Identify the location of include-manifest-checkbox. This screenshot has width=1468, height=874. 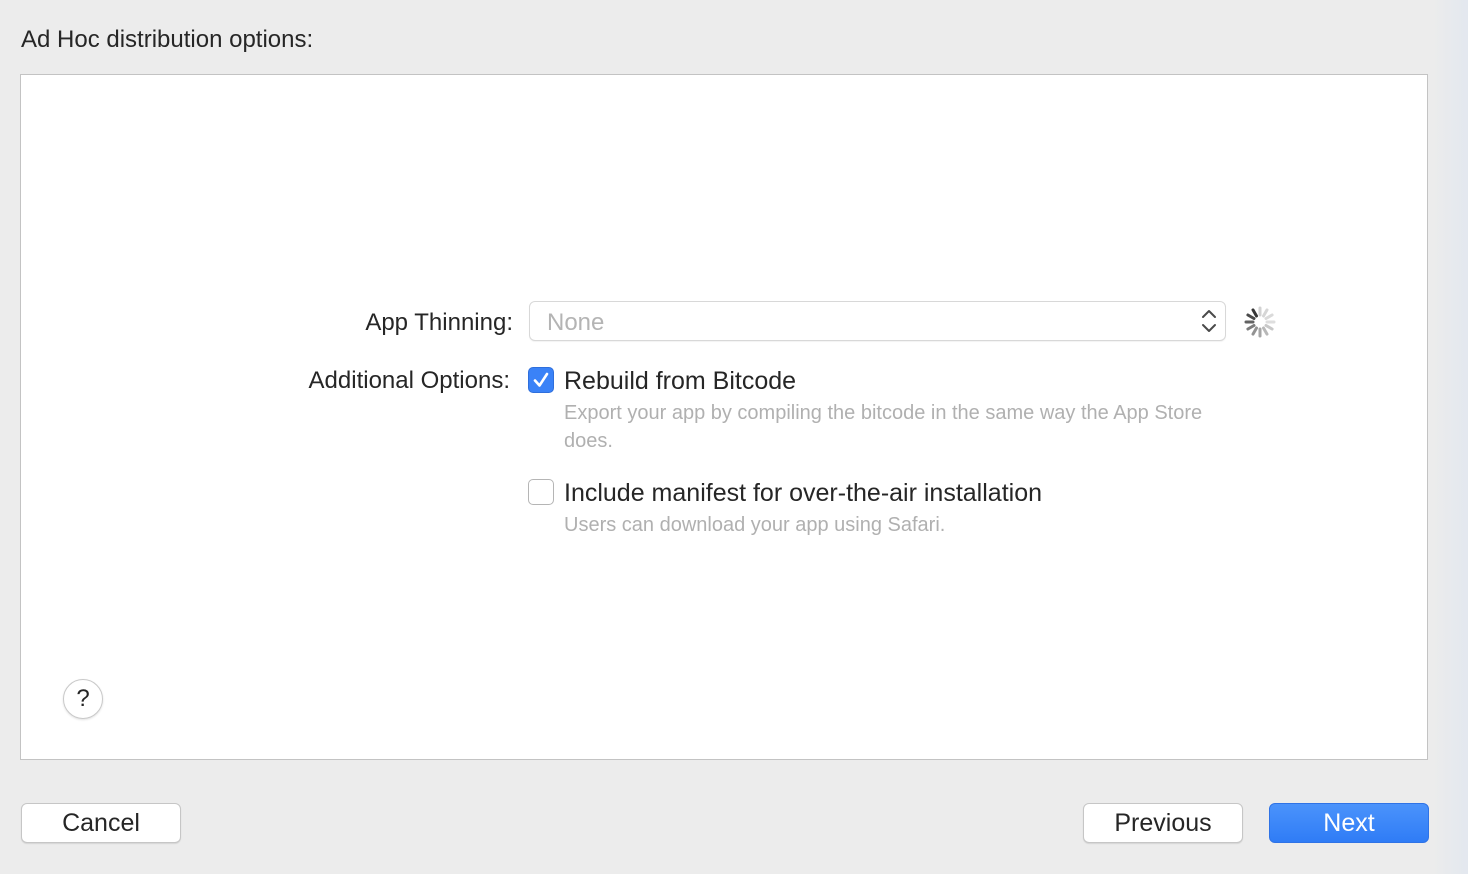
(541, 492).